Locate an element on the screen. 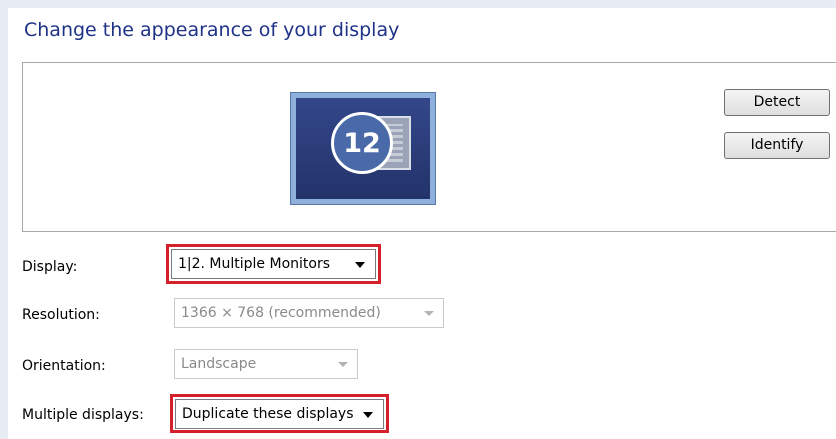 The width and height of the screenshot is (836, 439). orientation-dropdown-value: Landscape is located at coordinates (219, 364).